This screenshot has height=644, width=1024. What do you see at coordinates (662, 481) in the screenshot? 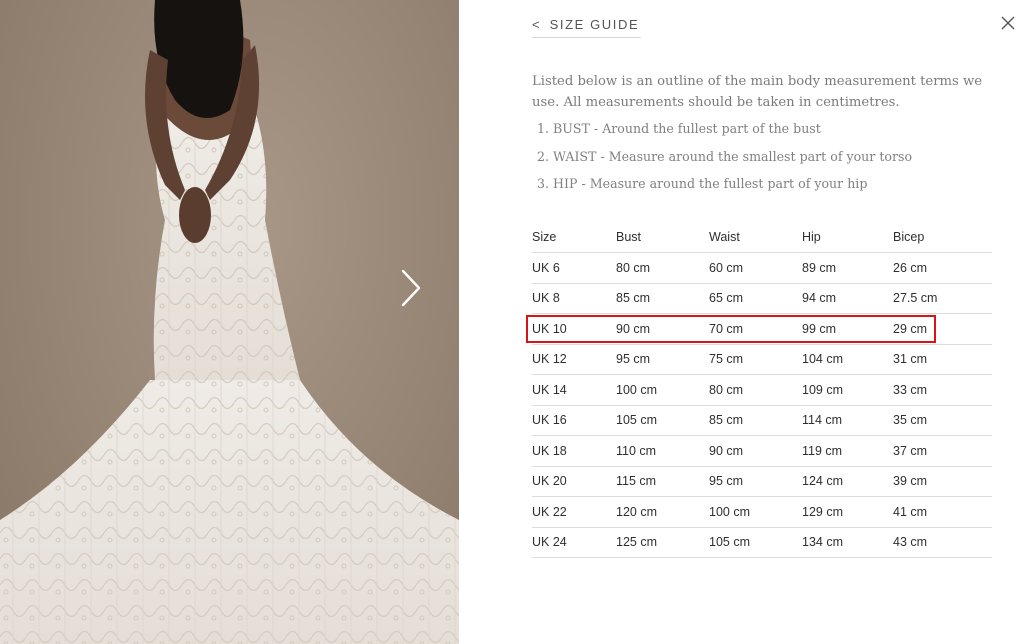
I see `table-cell: 115 cm` at bounding box center [662, 481].